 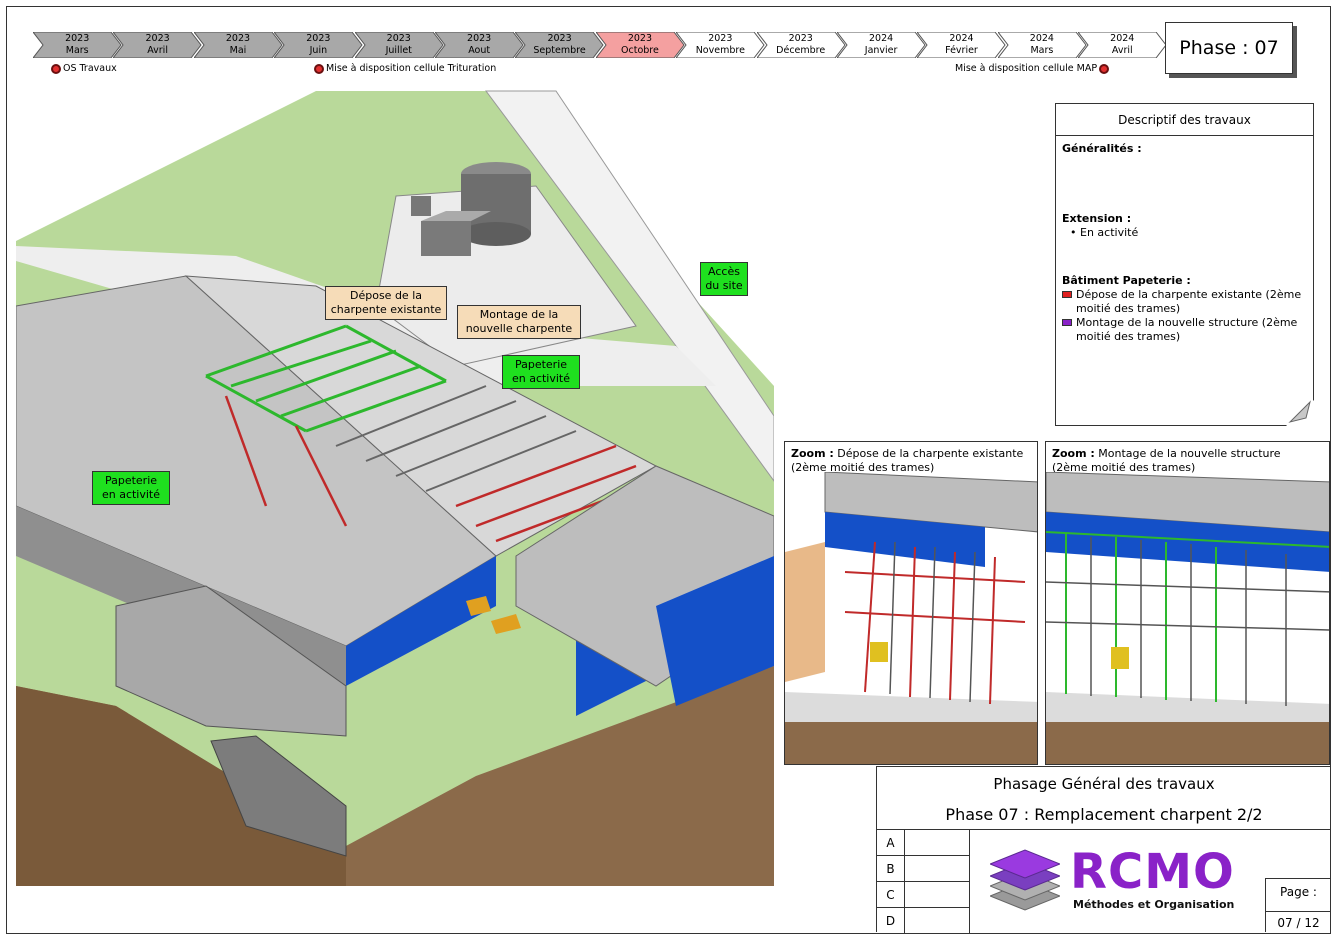 I want to click on callout-acces: Accès du site, so click(x=724, y=279).